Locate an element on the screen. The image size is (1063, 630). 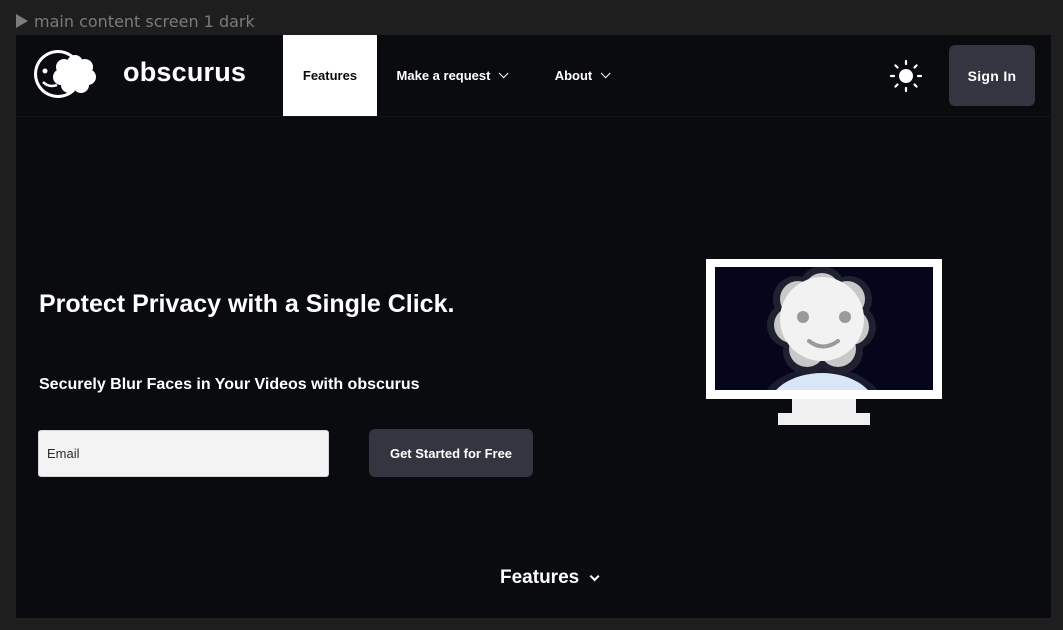
nav-item-label: Make a request is located at coordinates (443, 75).